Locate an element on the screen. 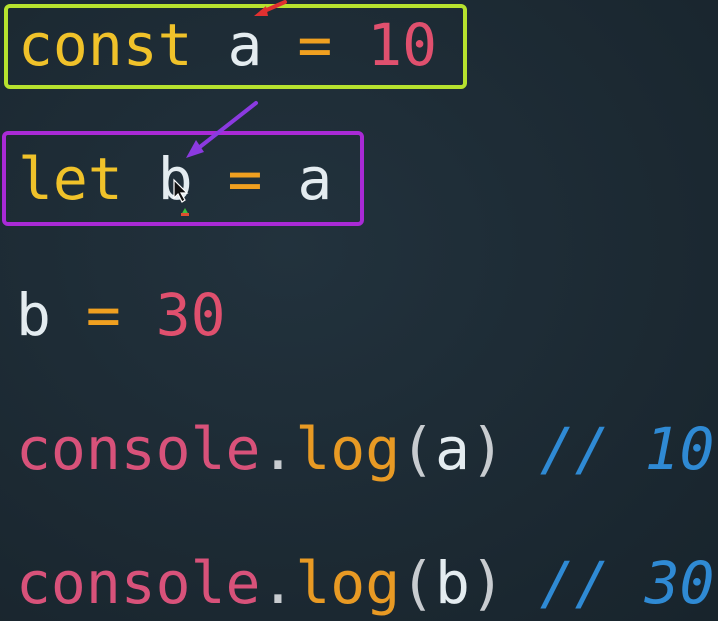 The image size is (718, 621). assign-operator: = is located at coordinates (103, 315).